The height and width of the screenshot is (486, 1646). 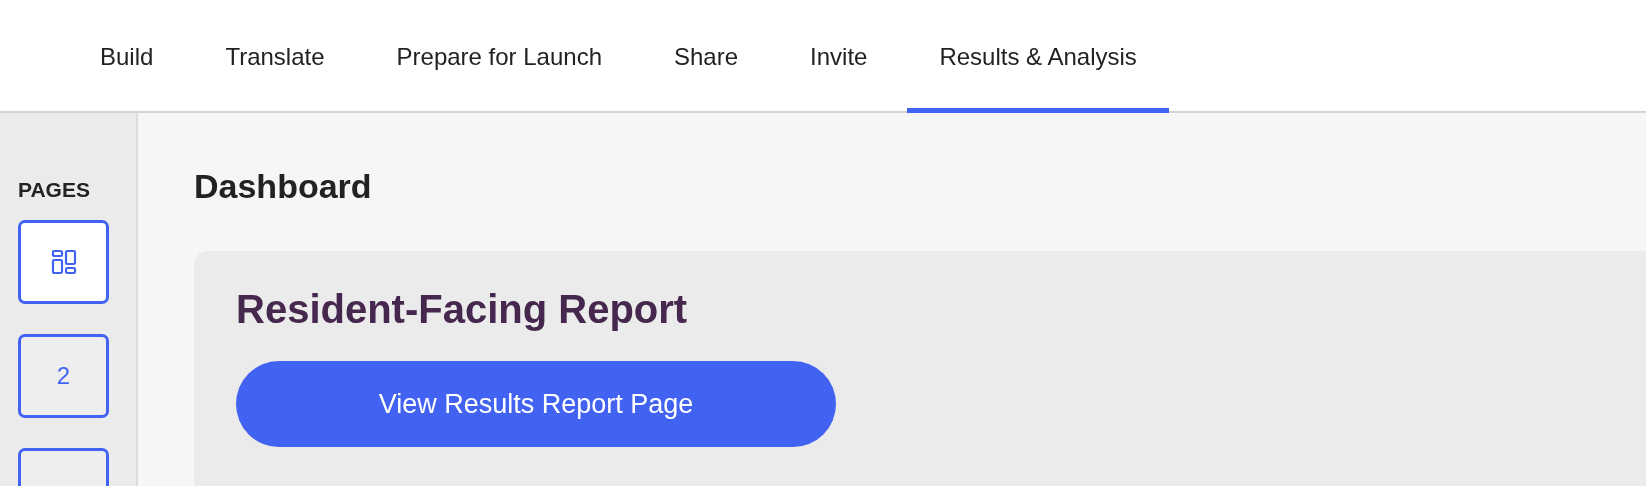 I want to click on page-title: Dashboard, so click(x=283, y=186).